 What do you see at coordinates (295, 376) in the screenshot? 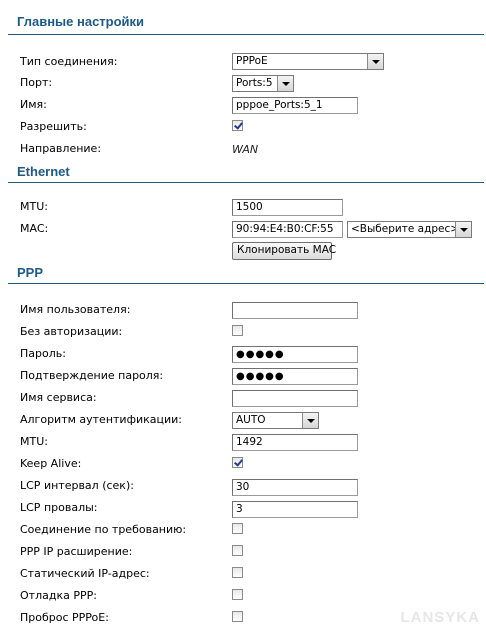
I see `password-confirm-input: ●●●●●` at bounding box center [295, 376].